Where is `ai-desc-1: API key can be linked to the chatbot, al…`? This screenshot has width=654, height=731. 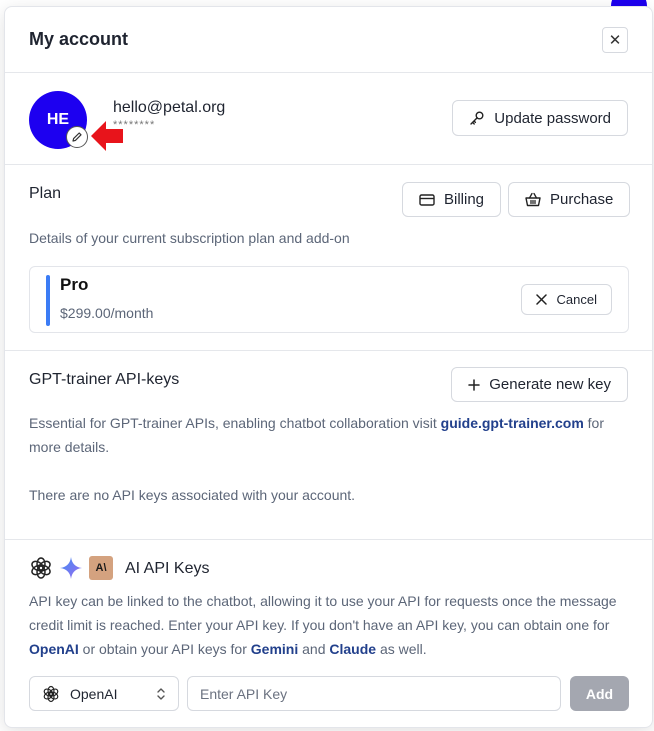
ai-desc-1: API key can be linked to the chatbot, al… is located at coordinates (323, 613).